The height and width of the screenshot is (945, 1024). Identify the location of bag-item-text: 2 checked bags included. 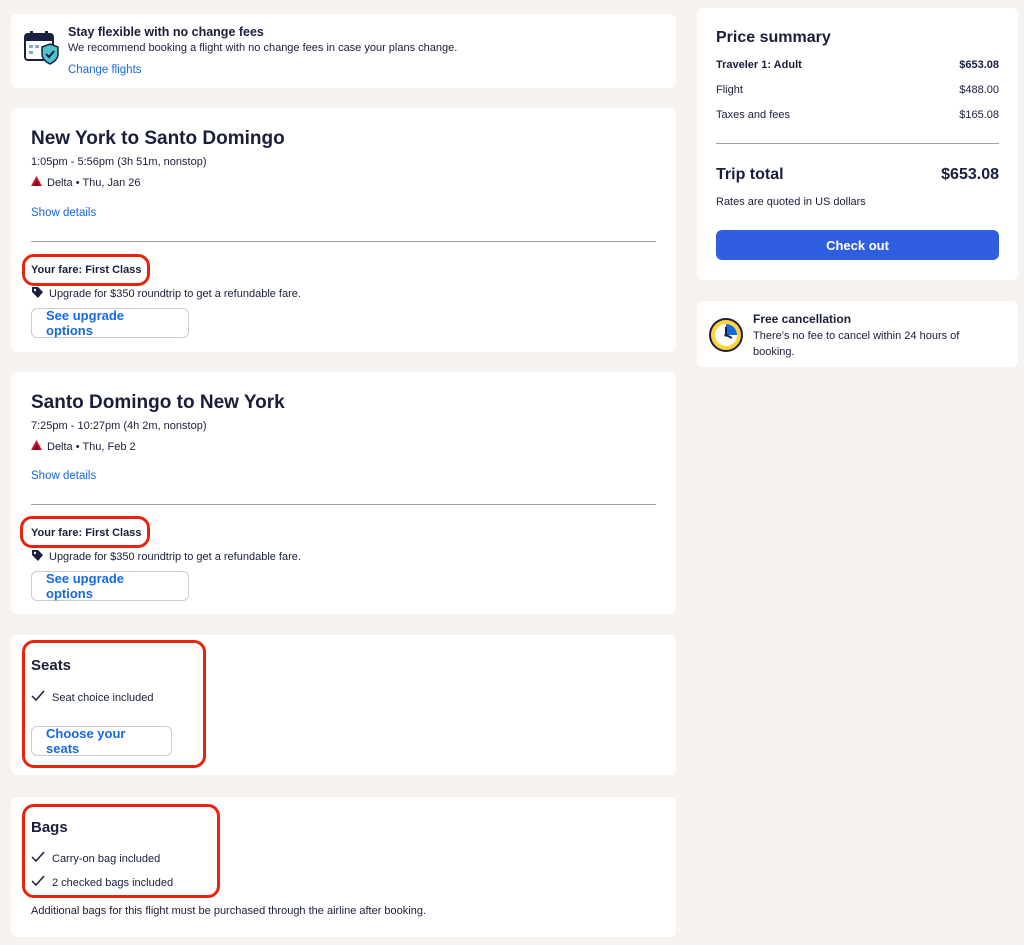
(113, 882).